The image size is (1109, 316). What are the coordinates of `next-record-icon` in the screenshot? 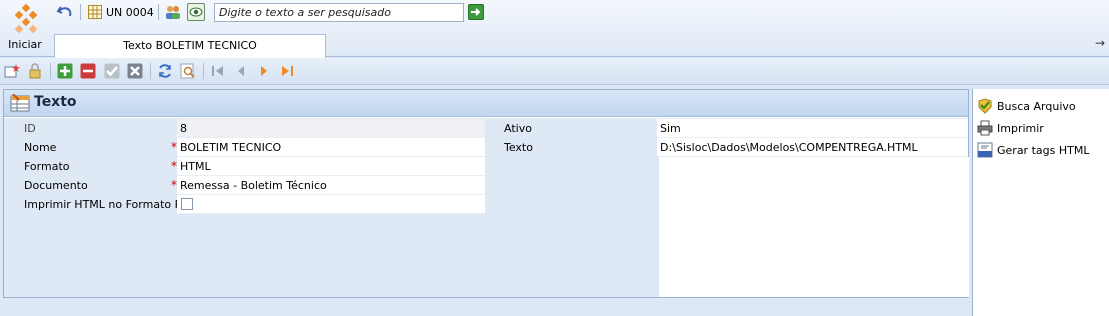 It's located at (264, 71).